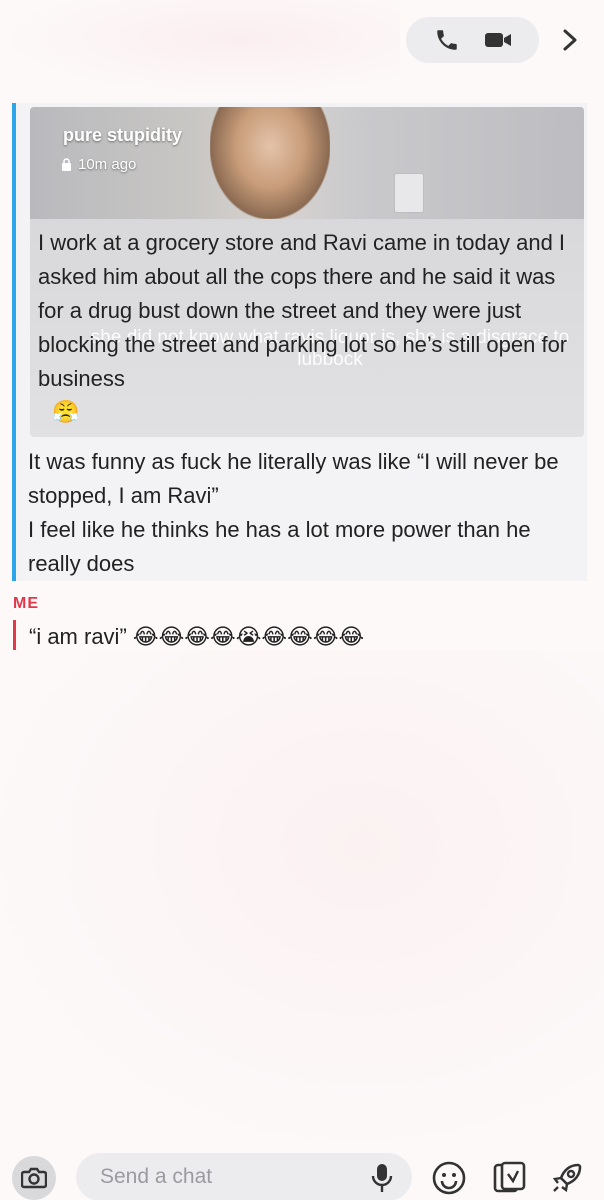 The height and width of the screenshot is (1200, 604). I want to click on story-time-text: 10m ago, so click(107, 164).